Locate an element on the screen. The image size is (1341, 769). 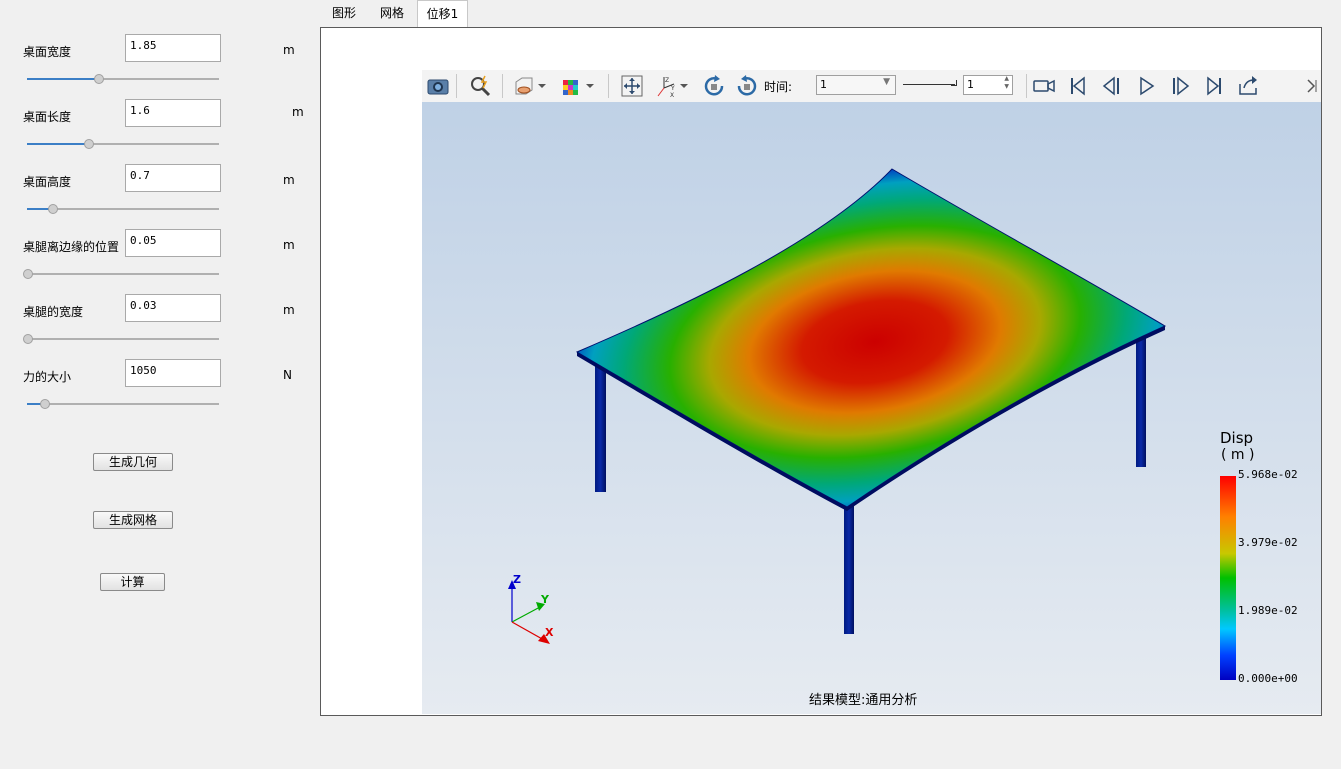
axis-view-icon: ZYX is located at coordinates (666, 86).